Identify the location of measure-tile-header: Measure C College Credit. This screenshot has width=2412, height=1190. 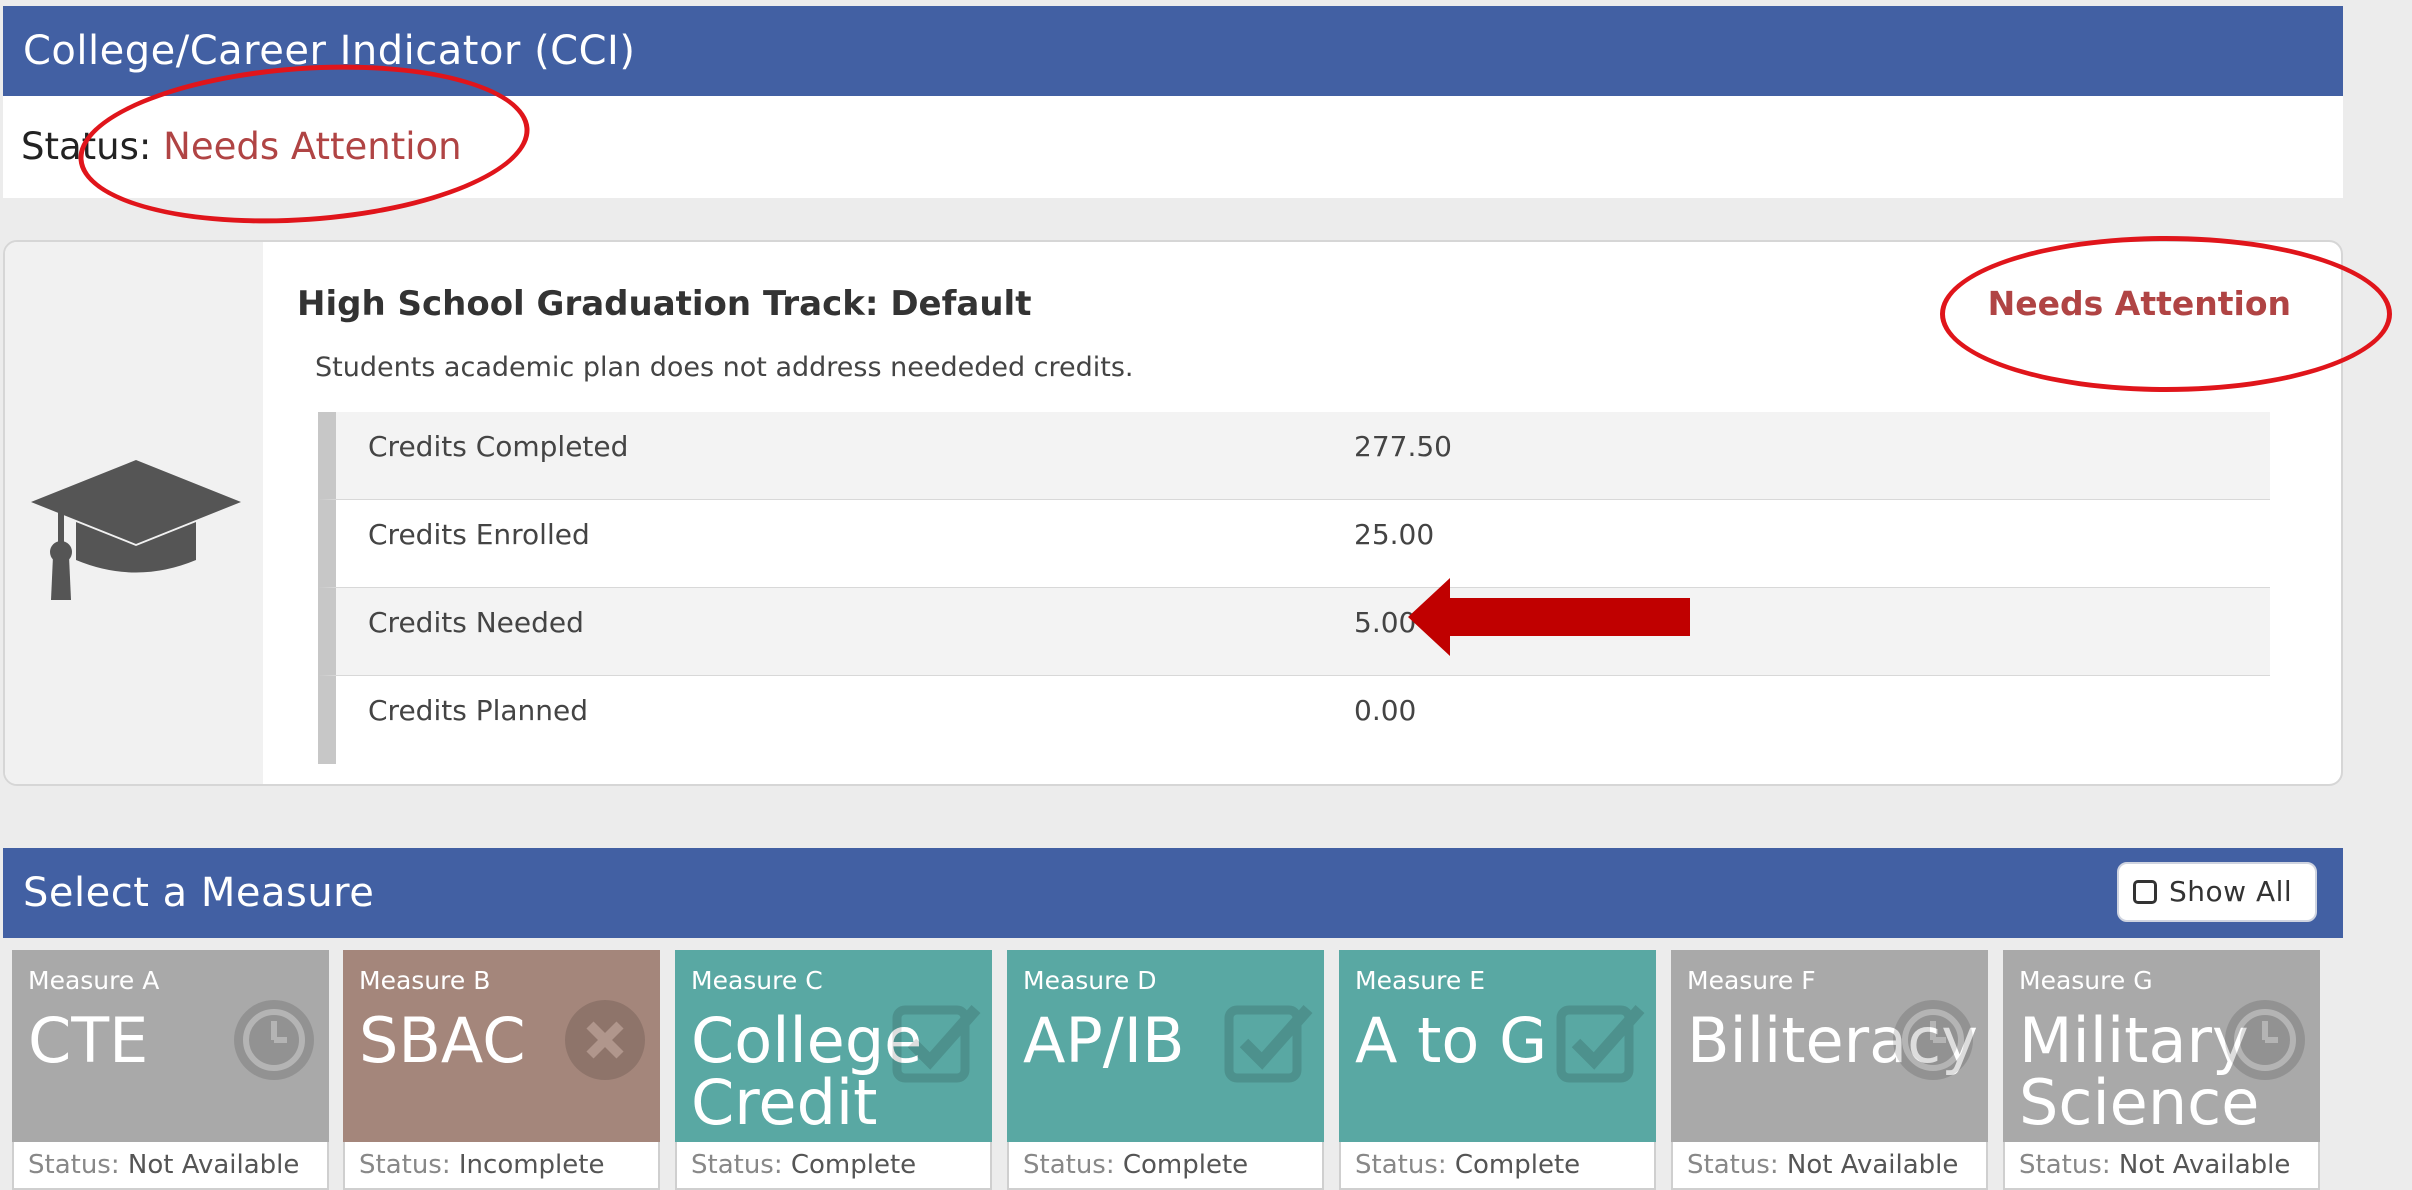
(833, 1046).